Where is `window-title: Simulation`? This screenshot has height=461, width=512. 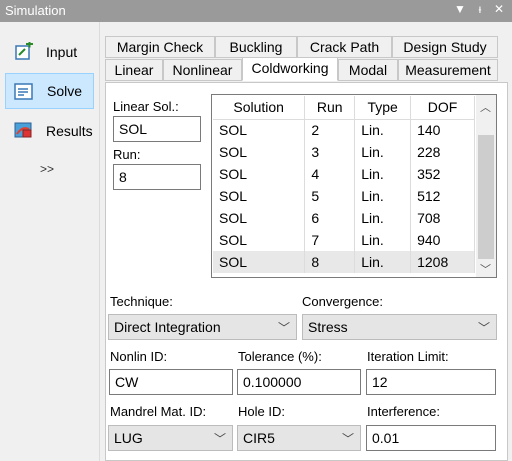
window-title: Simulation is located at coordinates (35, 10).